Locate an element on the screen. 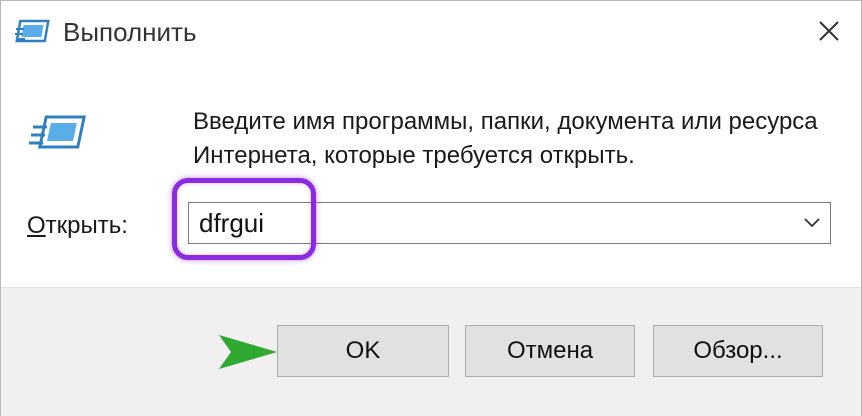 The height and width of the screenshot is (416, 862). close-icon is located at coordinates (829, 31).